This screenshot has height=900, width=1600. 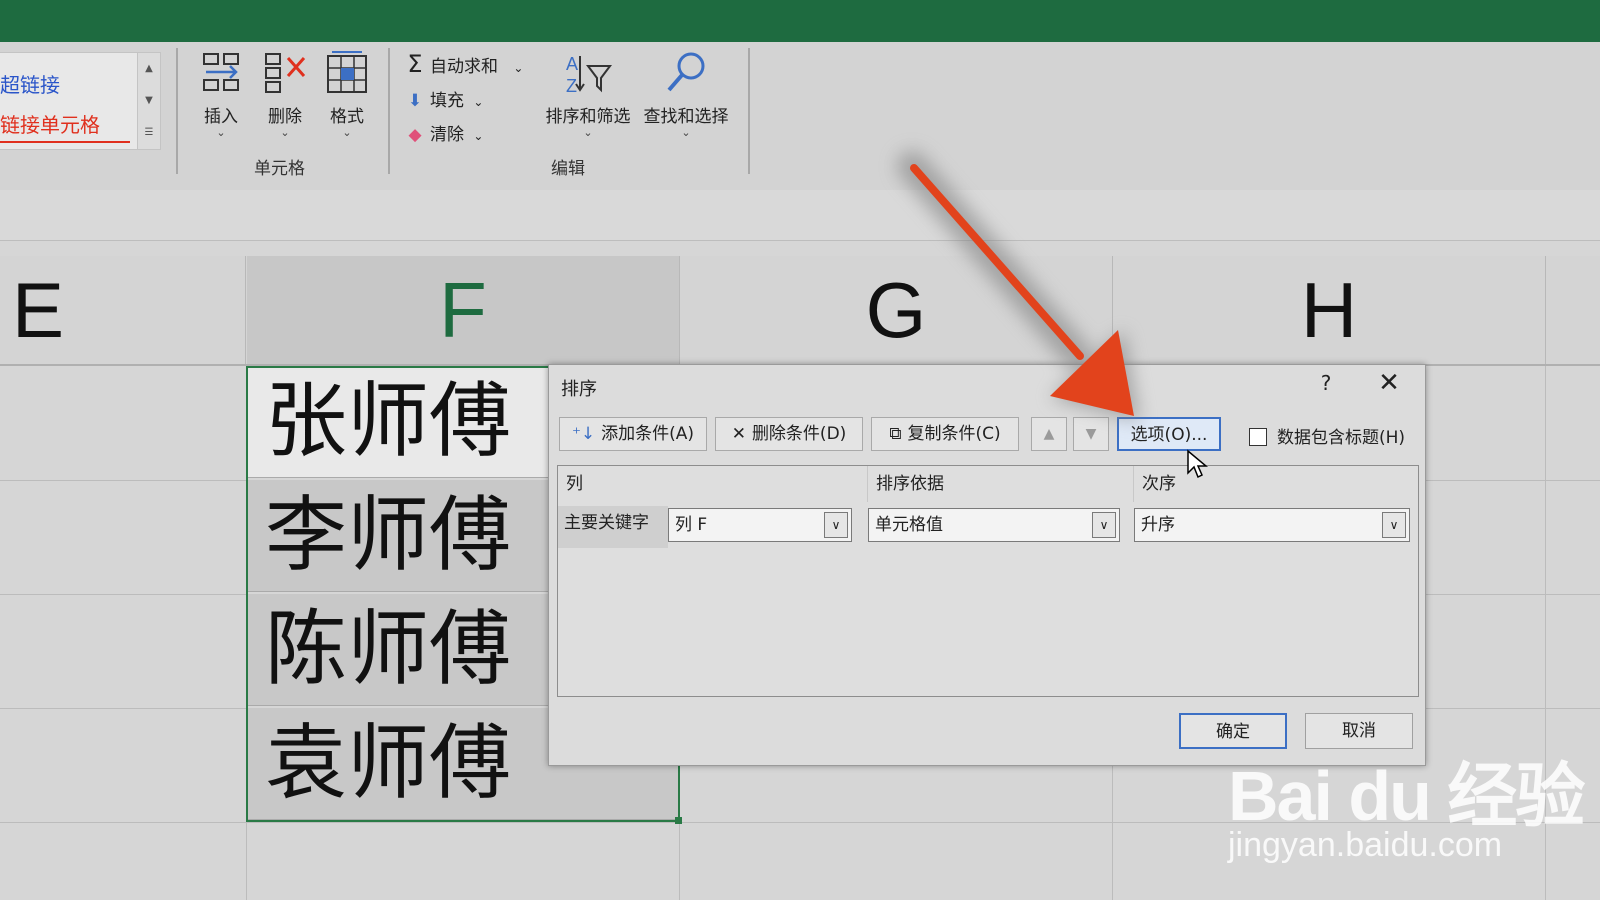 I want to click on move-down-button: ▼, so click(x=1091, y=434).